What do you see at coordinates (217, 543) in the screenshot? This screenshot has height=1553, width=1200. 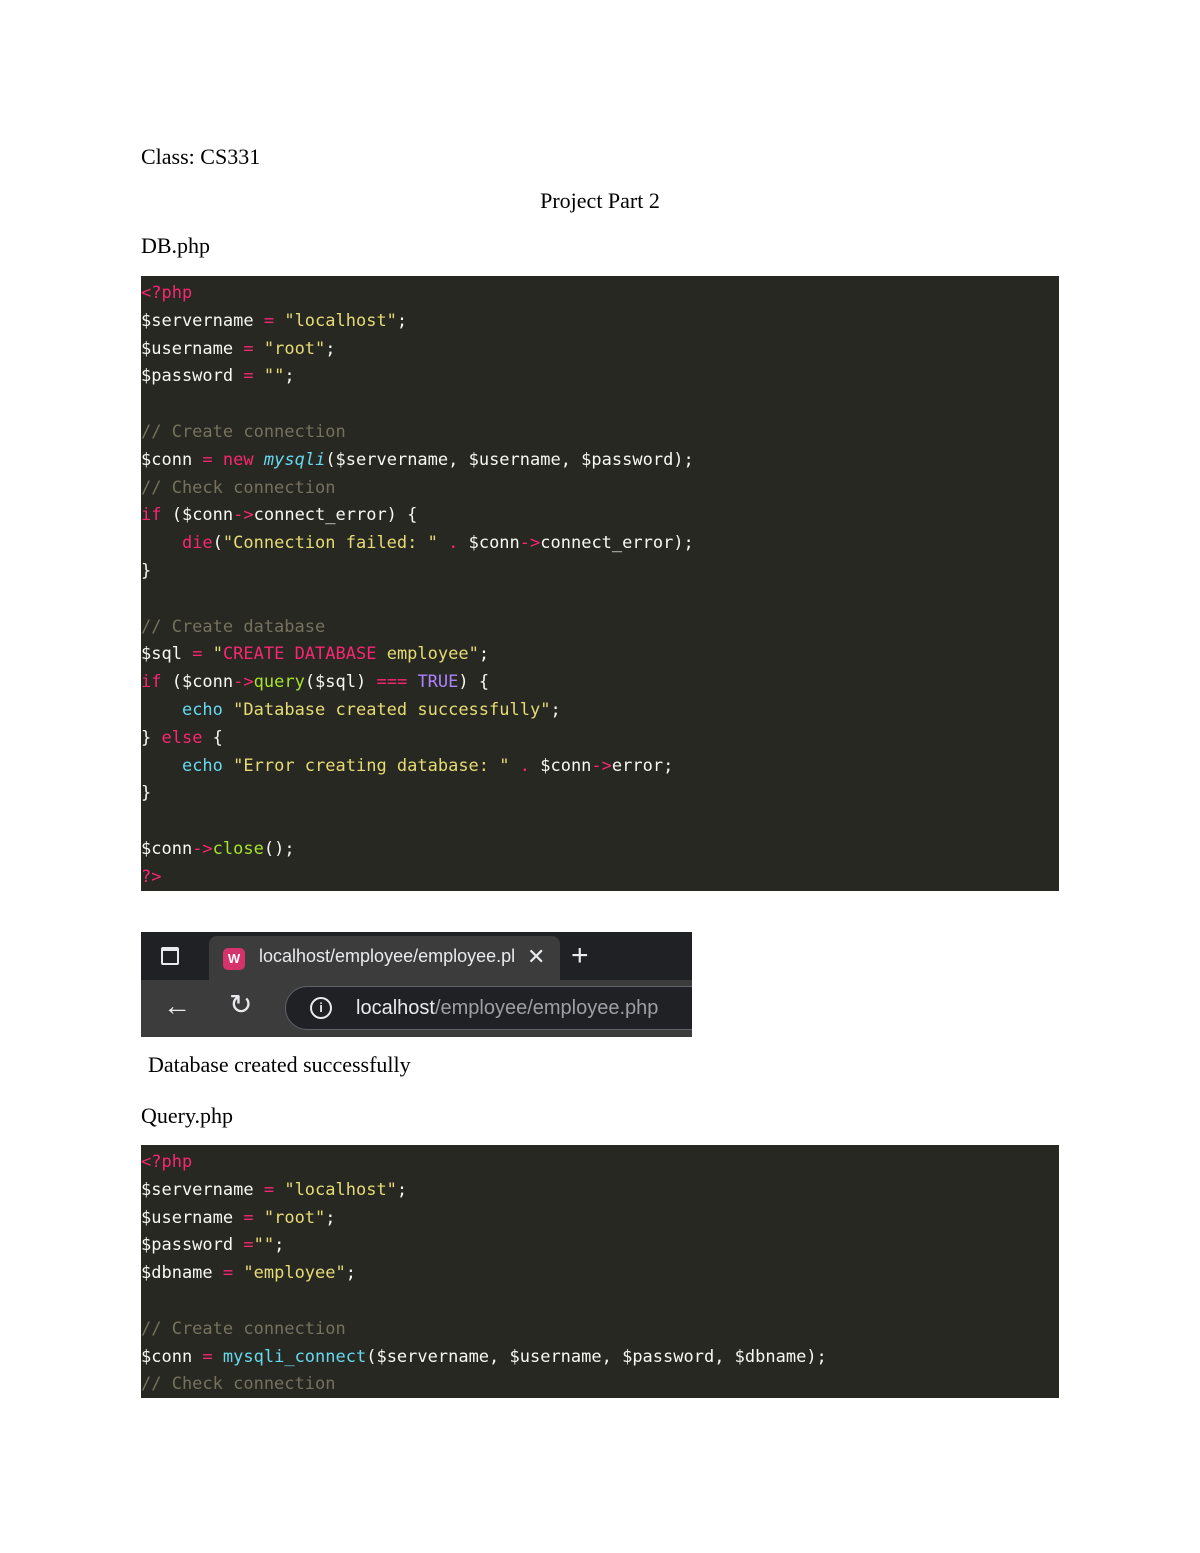 I see `code-token: (` at bounding box center [217, 543].